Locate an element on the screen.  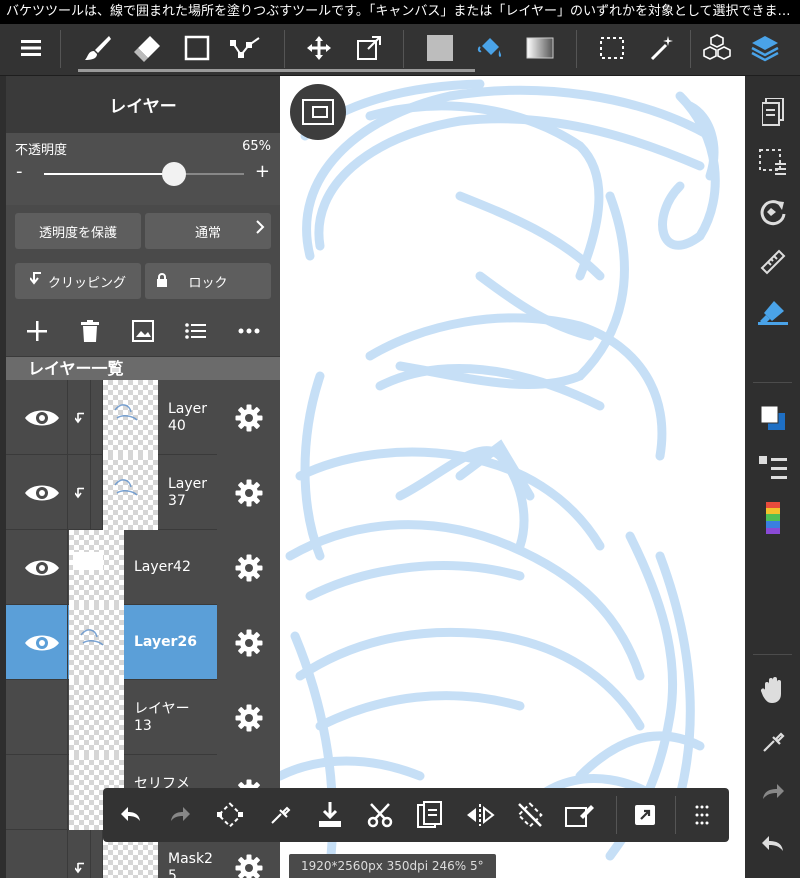
more-grid-icon is located at coordinates (702, 815).